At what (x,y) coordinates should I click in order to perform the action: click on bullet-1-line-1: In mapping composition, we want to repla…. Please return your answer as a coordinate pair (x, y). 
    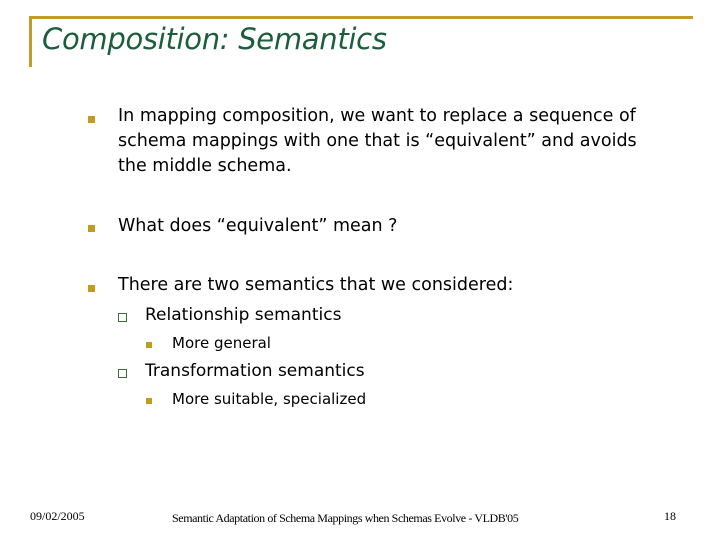
    Looking at the image, I should click on (377, 116).